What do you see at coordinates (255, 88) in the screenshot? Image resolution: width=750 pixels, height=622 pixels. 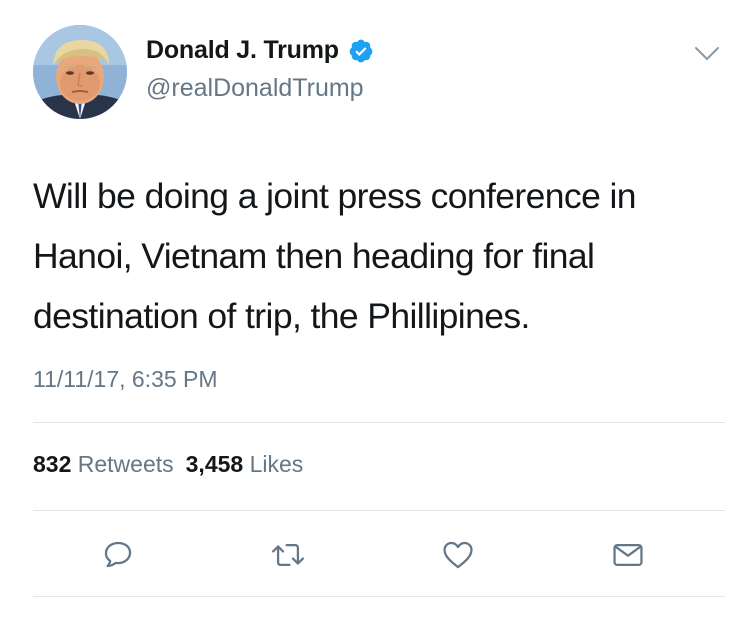 I see `author-handle: @realDonaldTrump` at bounding box center [255, 88].